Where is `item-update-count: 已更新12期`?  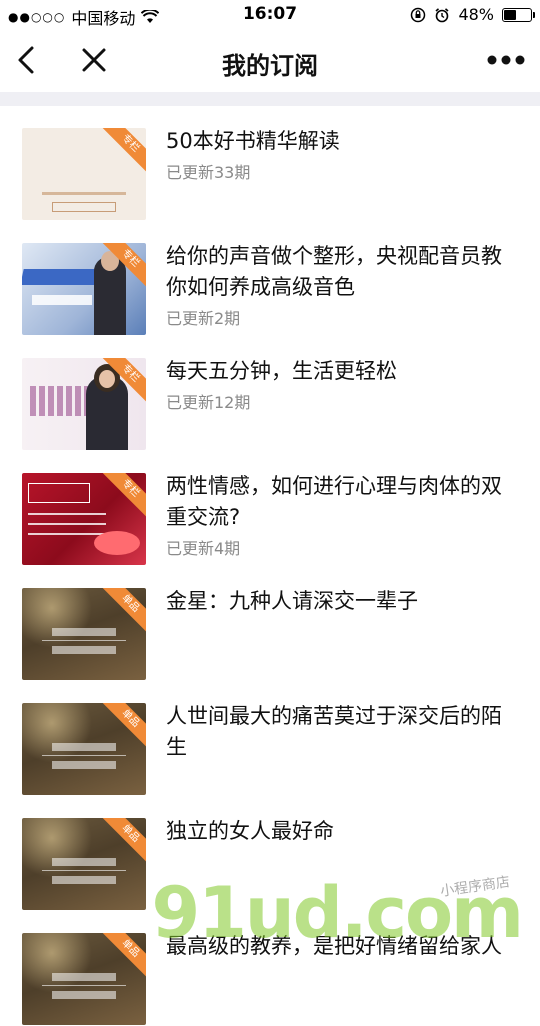 item-update-count: 已更新12期 is located at coordinates (208, 402).